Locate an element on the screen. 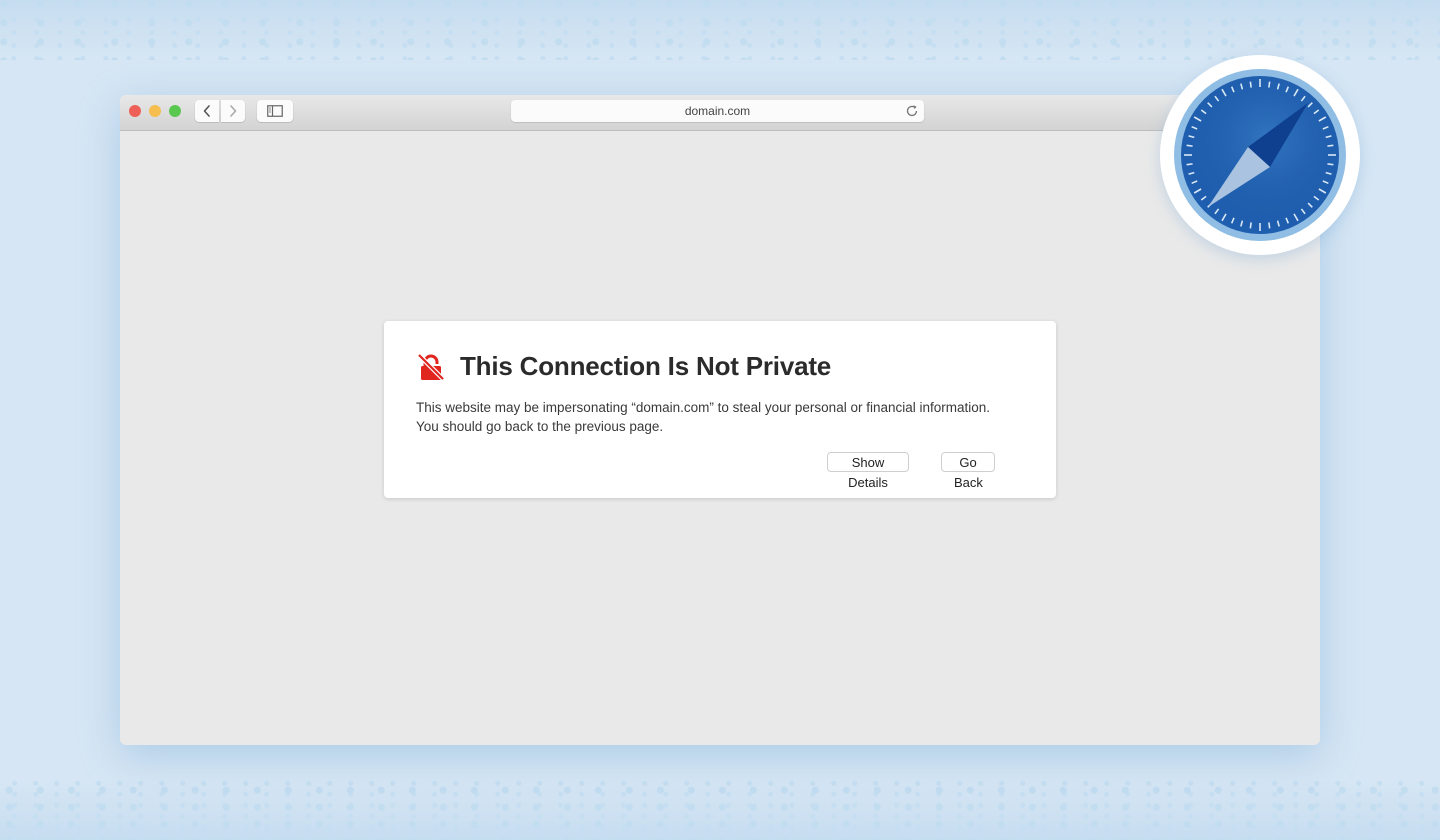  sidebar-icon is located at coordinates (275, 111).